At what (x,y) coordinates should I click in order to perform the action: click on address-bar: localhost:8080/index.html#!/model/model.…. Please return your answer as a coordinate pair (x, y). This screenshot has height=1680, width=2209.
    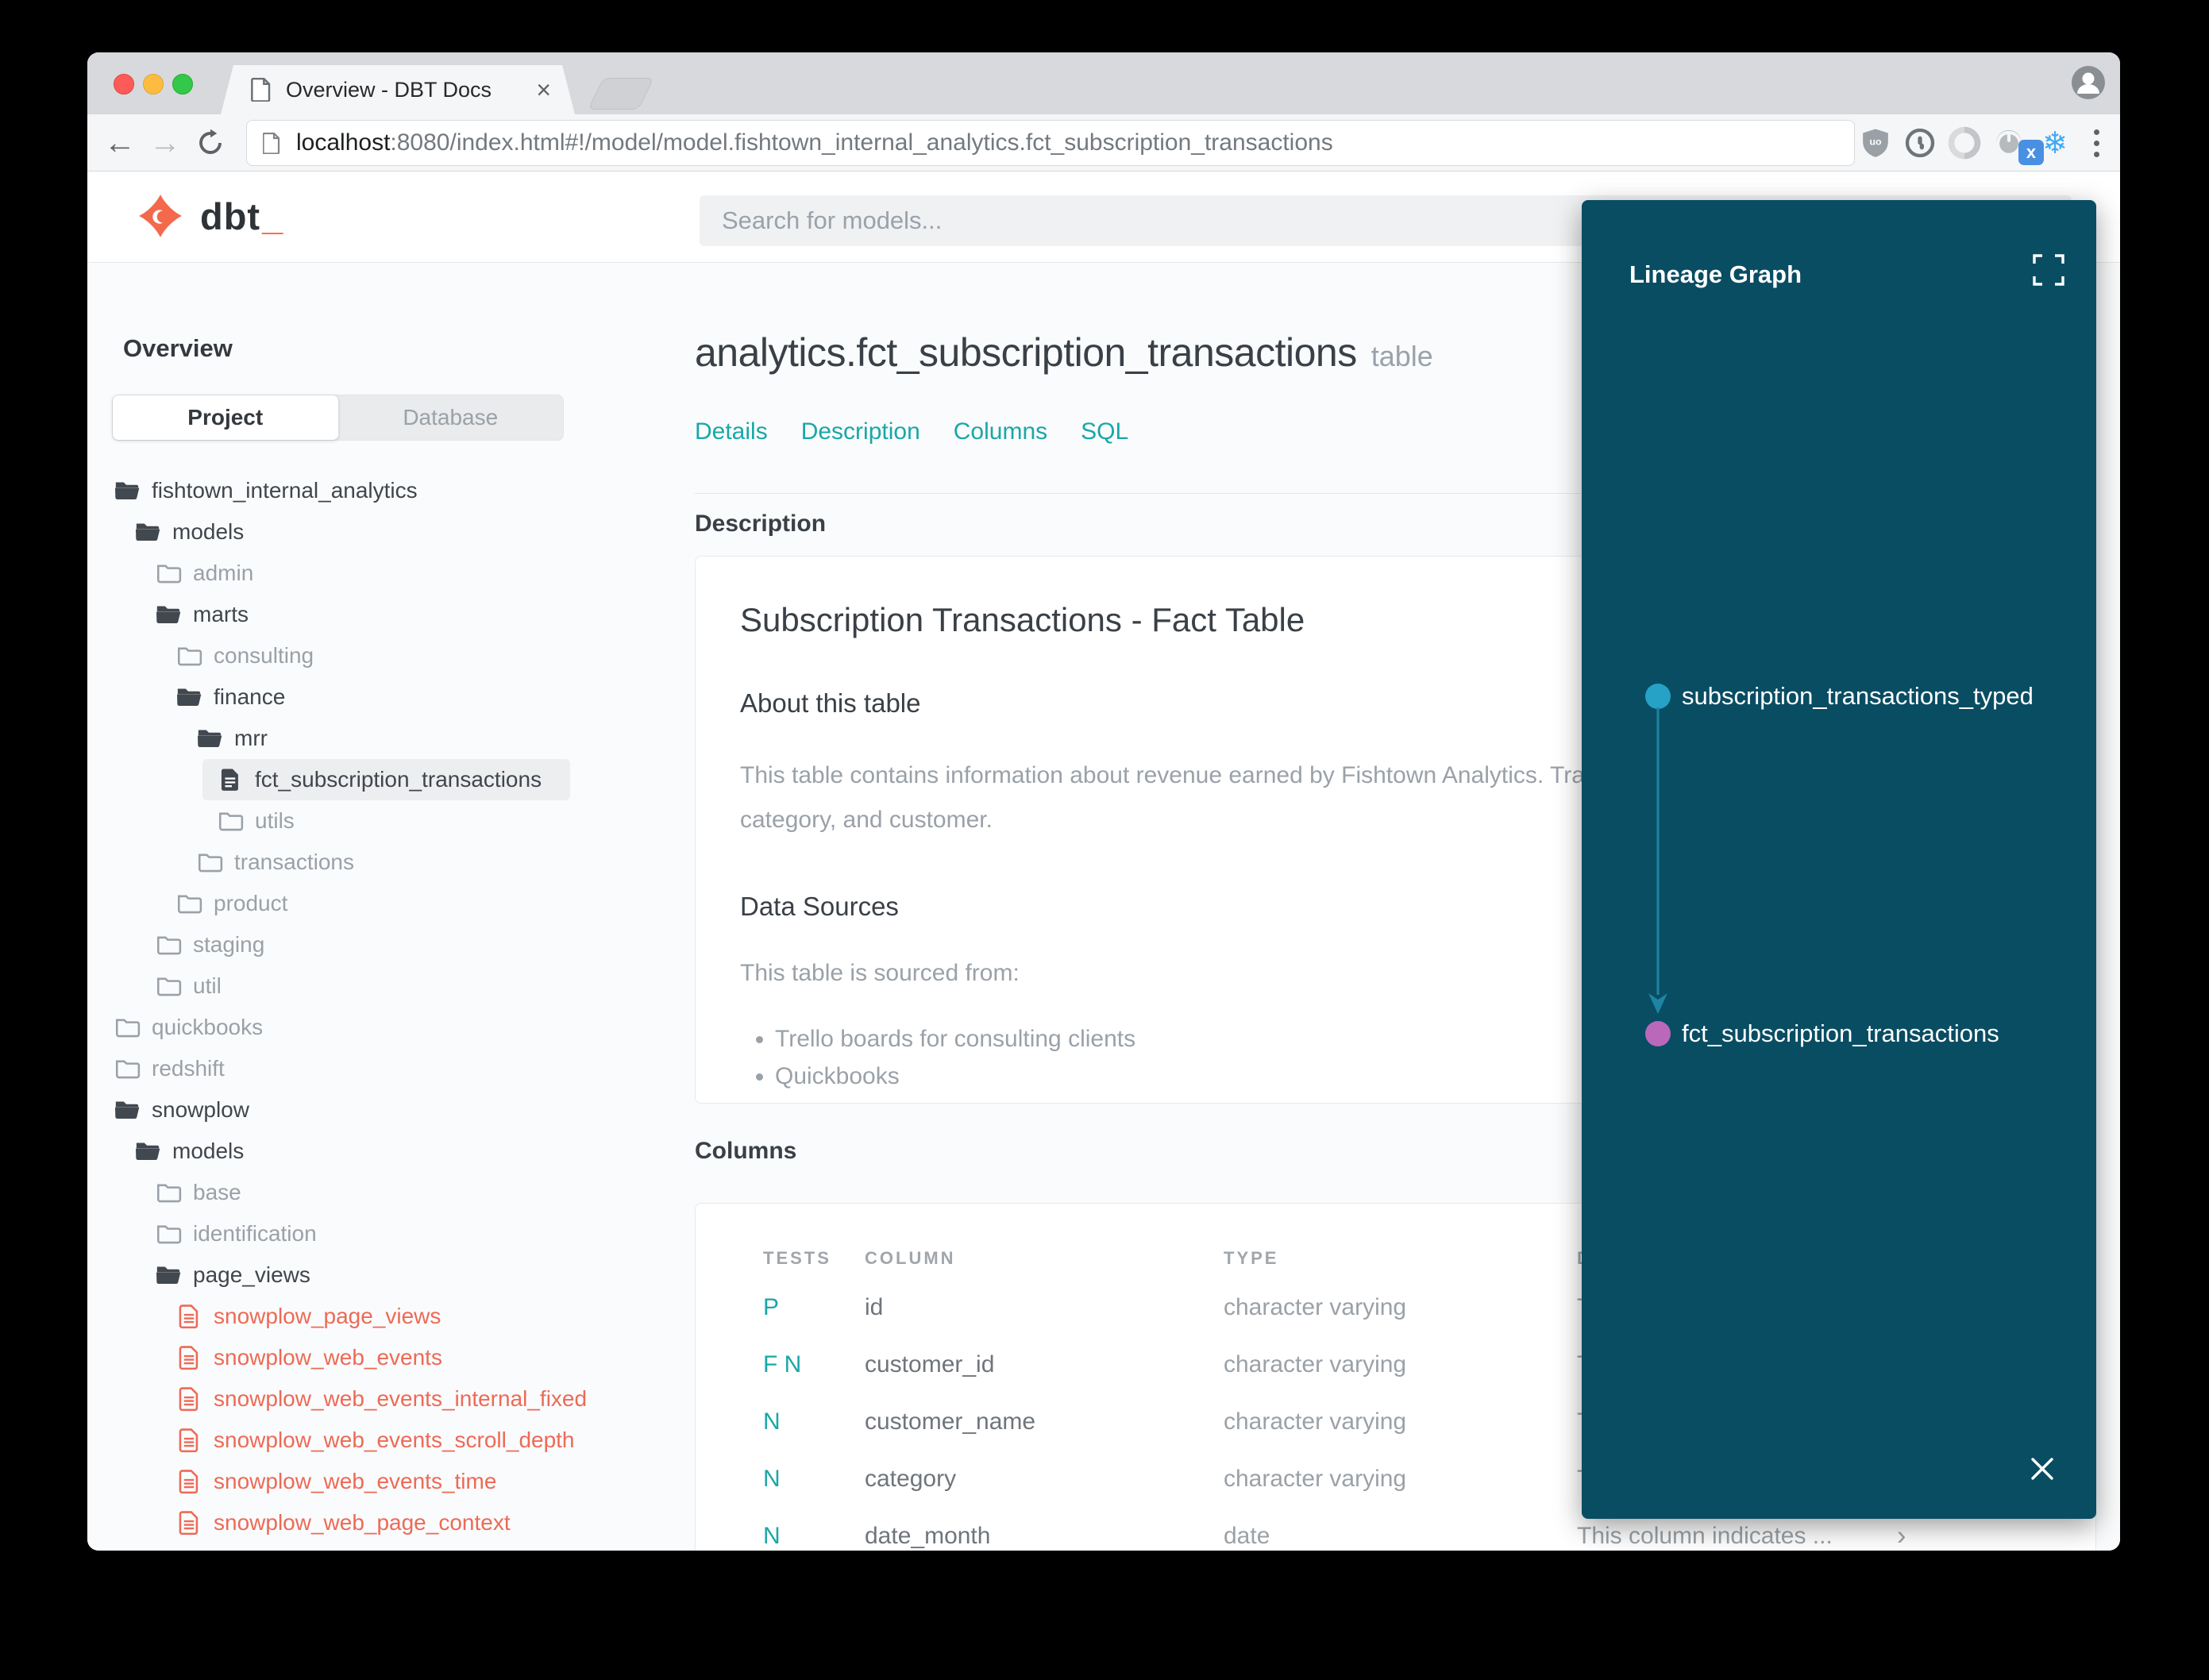
    Looking at the image, I should click on (1050, 143).